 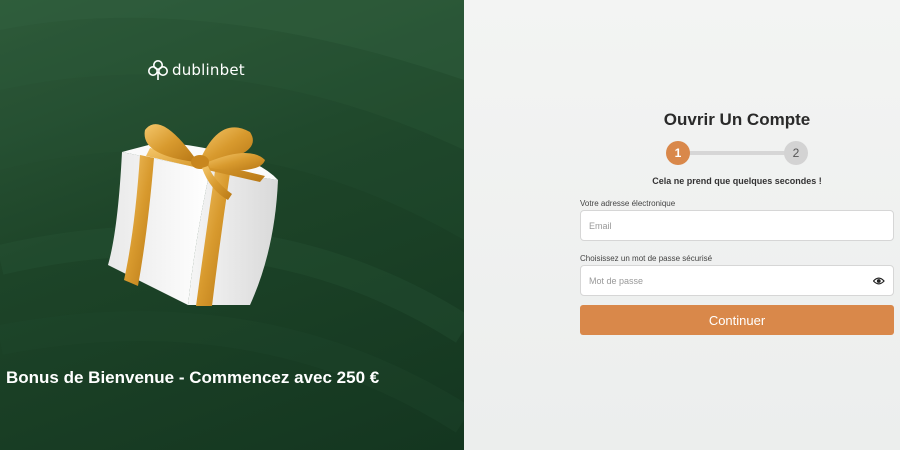 I want to click on step-1-indicator: 1, so click(x=678, y=153).